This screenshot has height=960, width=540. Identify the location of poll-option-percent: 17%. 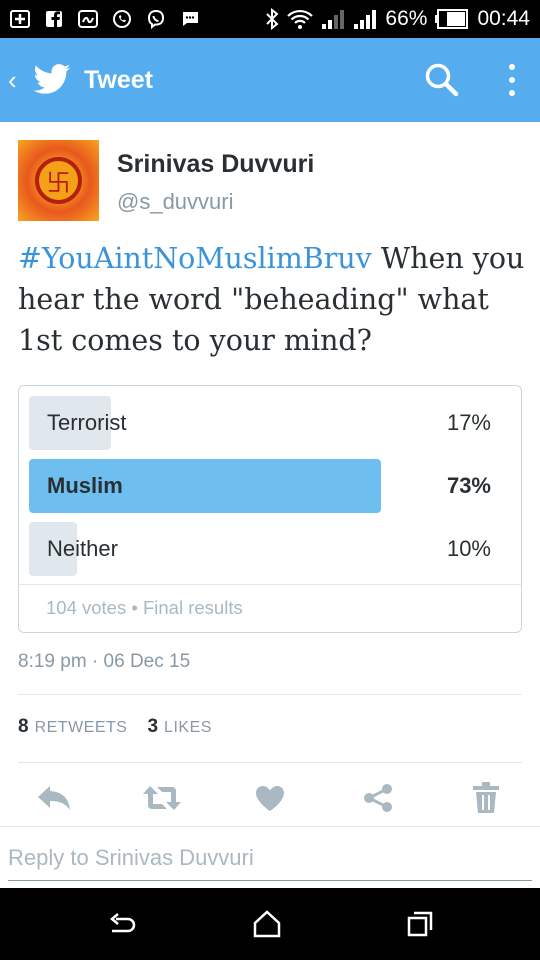
(468, 422).